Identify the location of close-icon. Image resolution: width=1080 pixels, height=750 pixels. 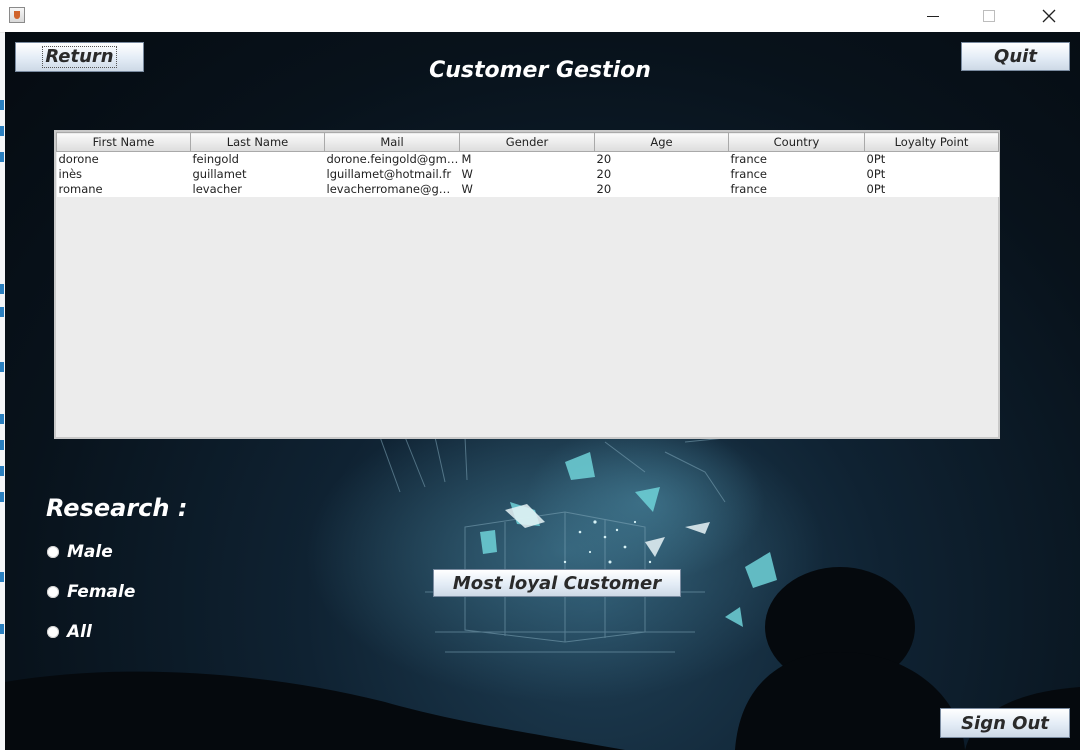
(1049, 16).